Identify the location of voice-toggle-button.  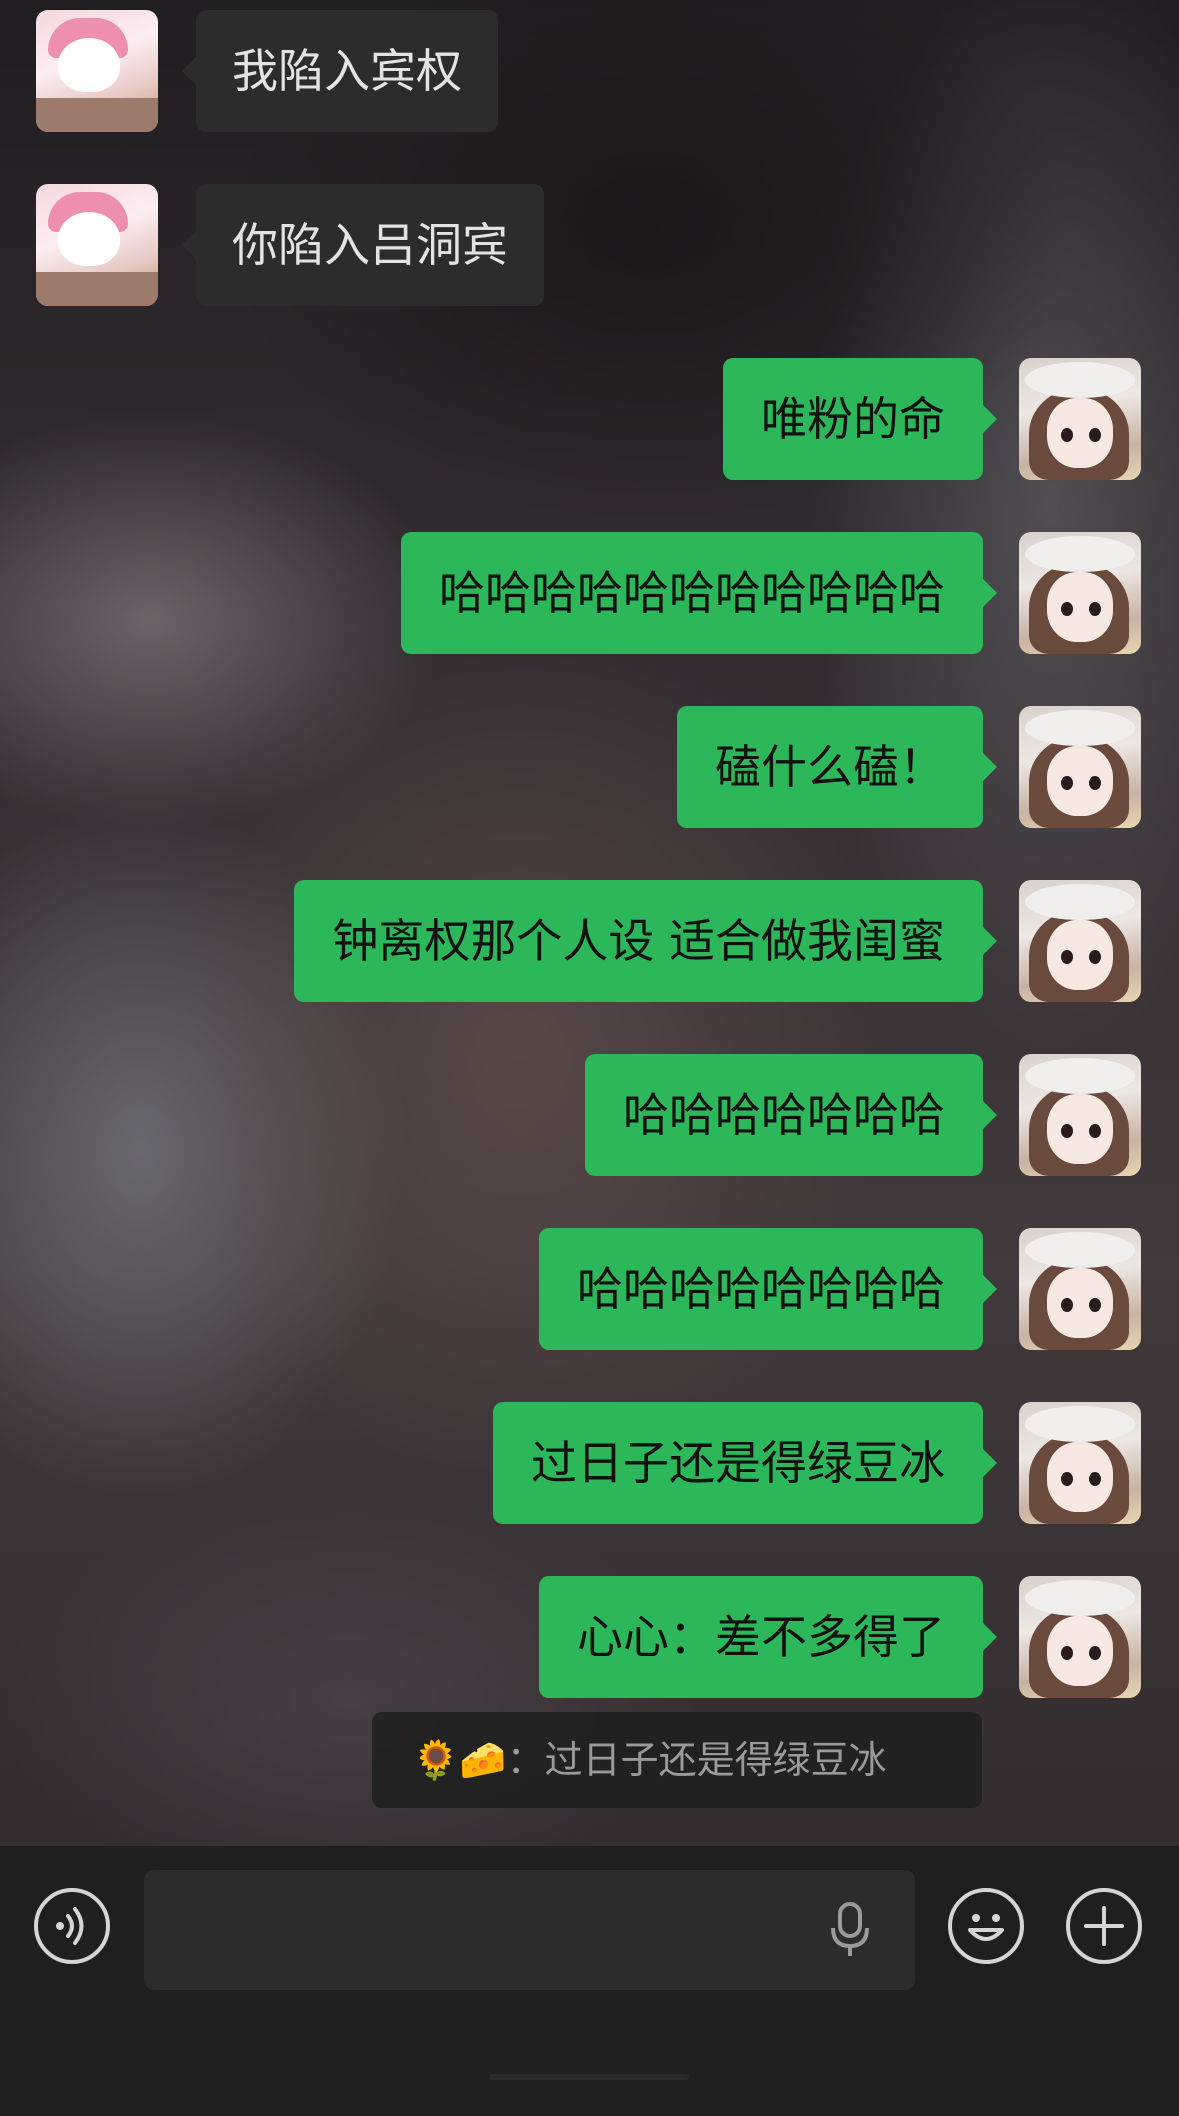
(72, 1926).